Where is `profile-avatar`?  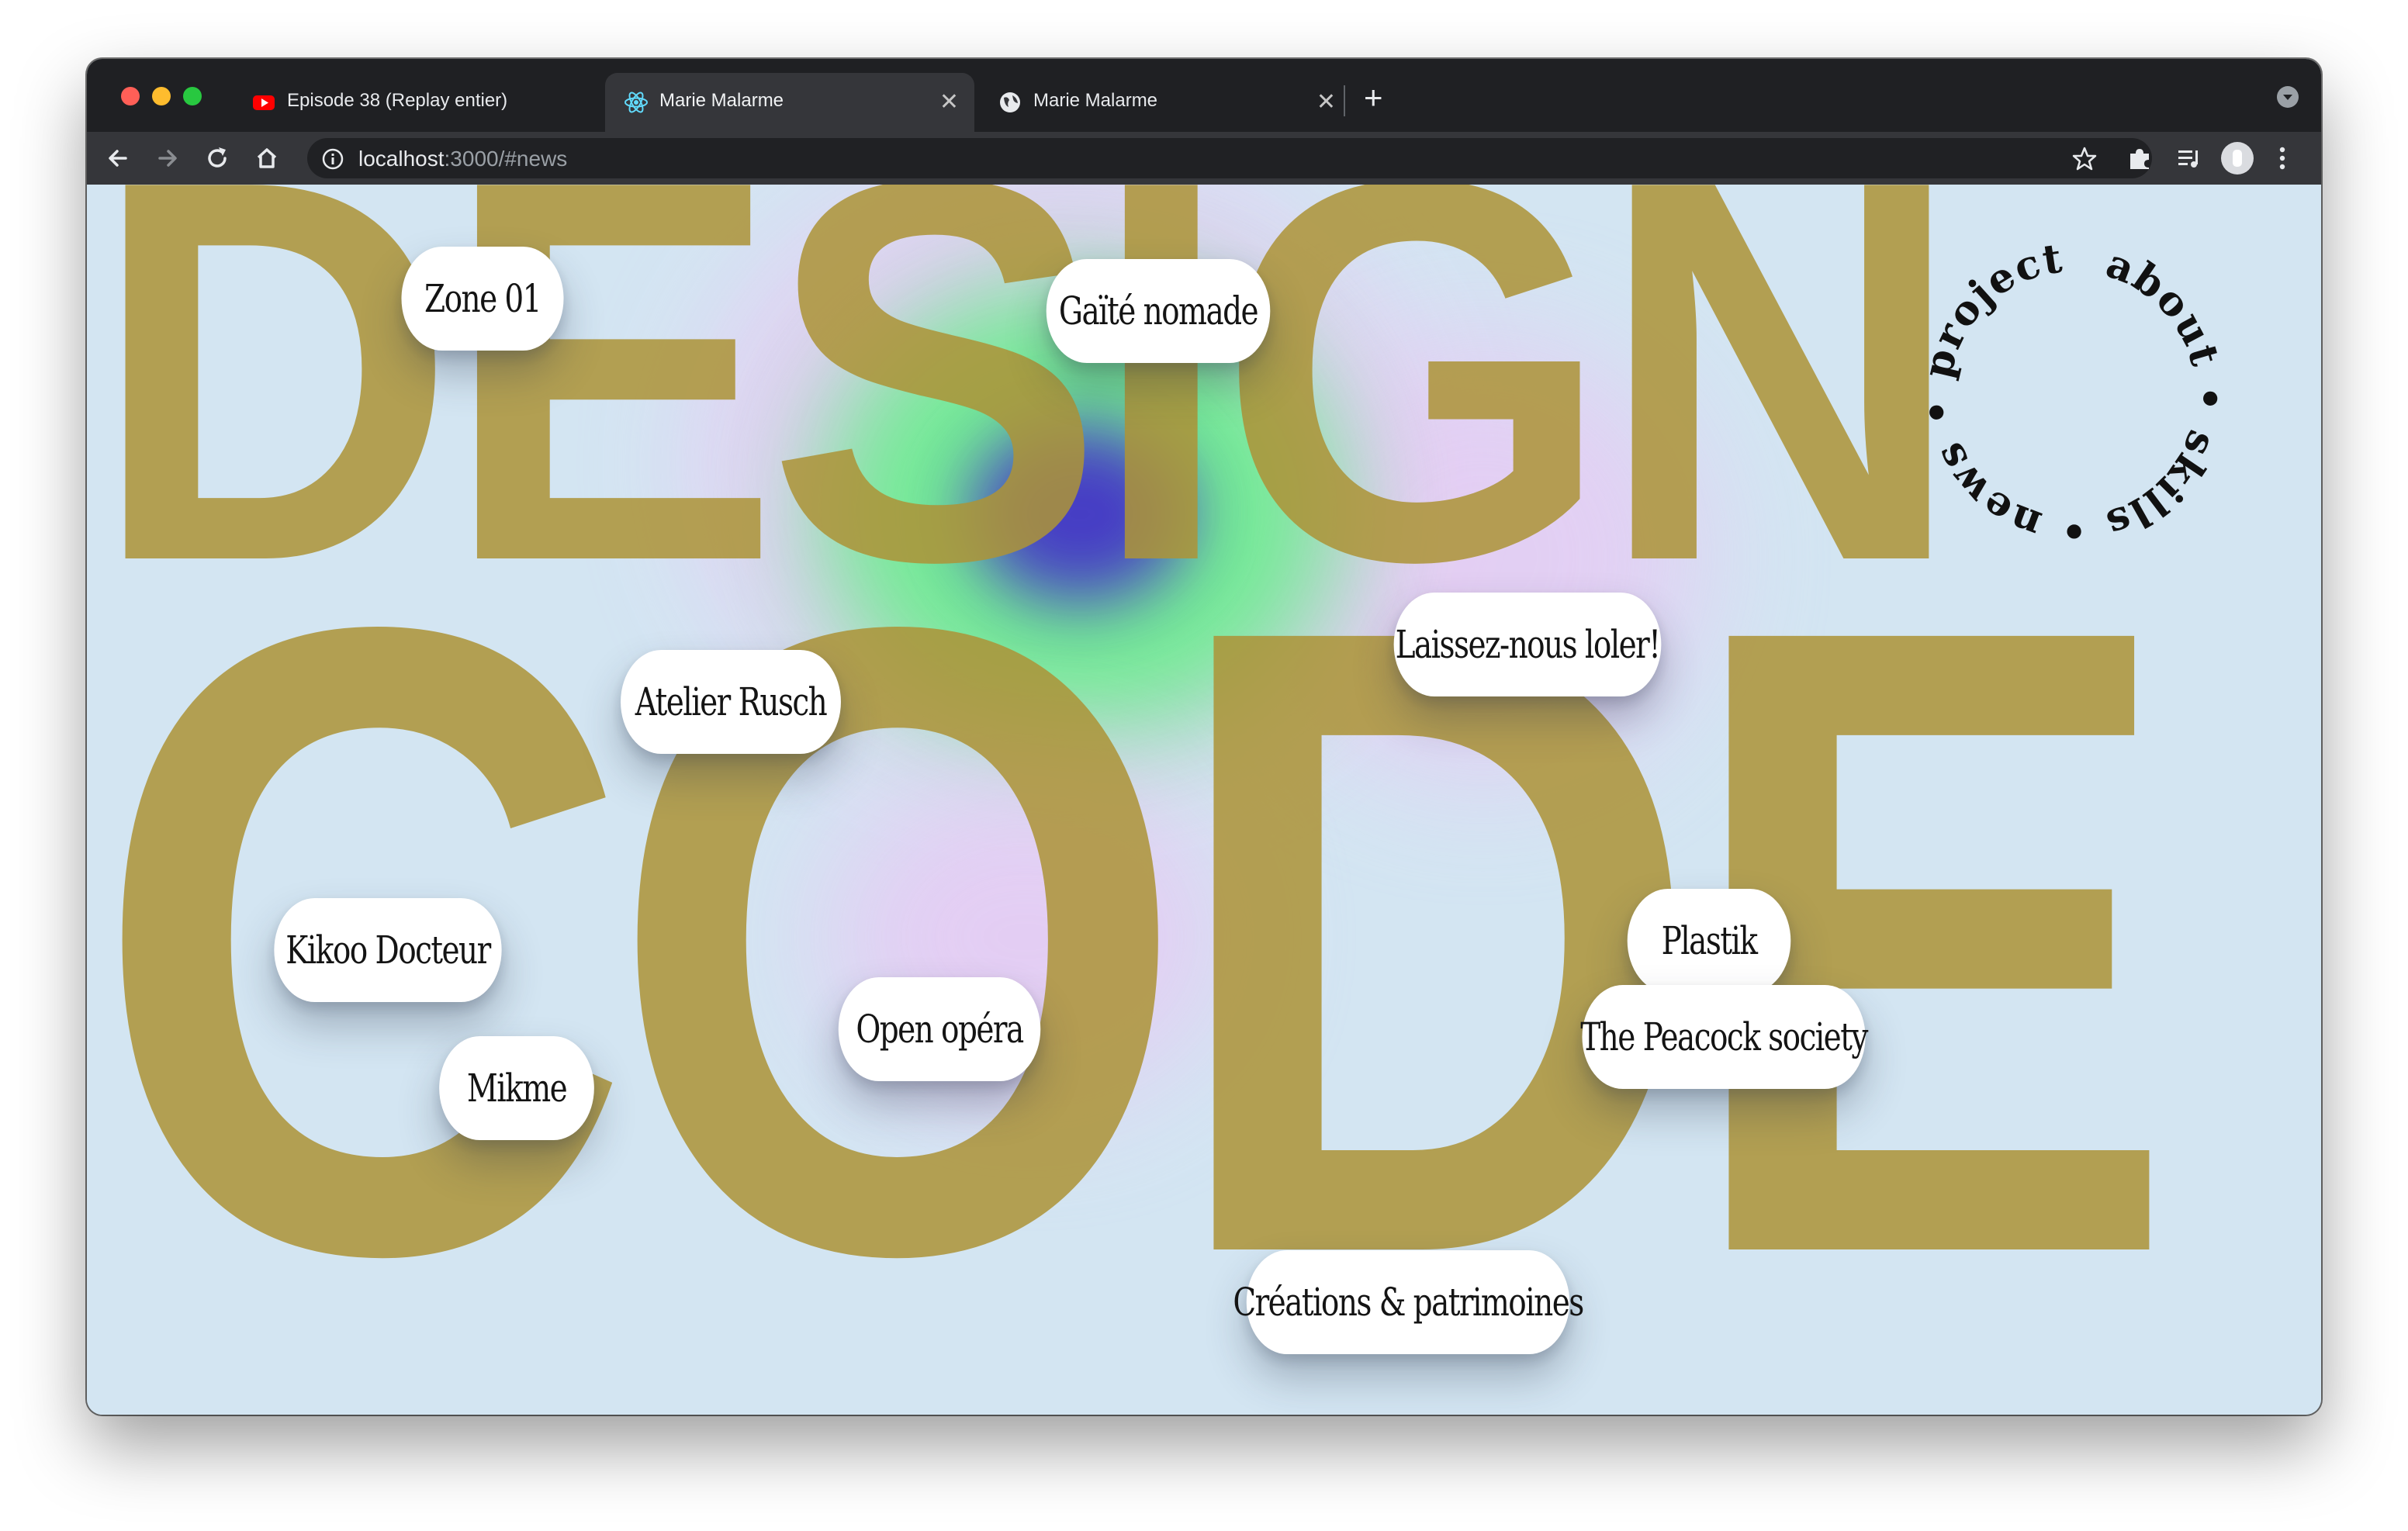 profile-avatar is located at coordinates (2237, 158).